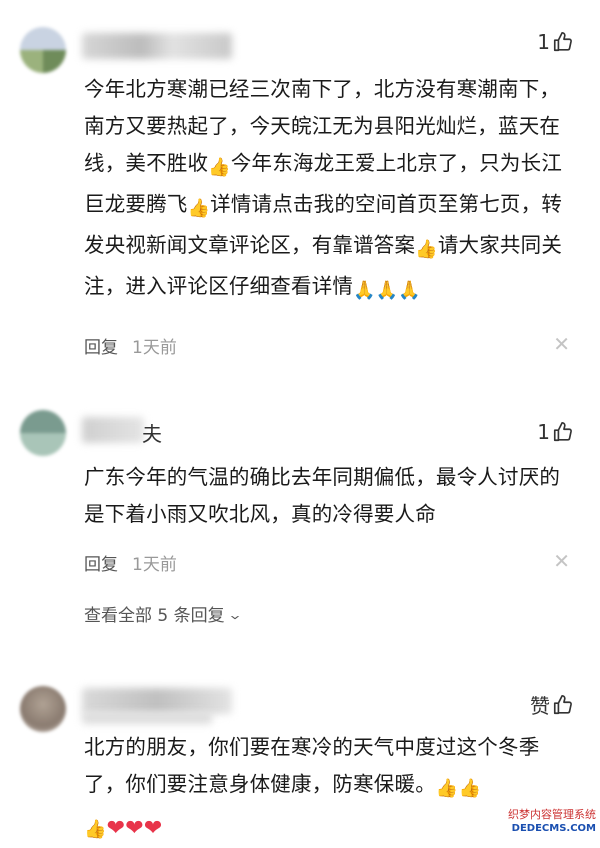 The width and height of the screenshot is (600, 848). I want to click on like-label: 赞, so click(540, 706).